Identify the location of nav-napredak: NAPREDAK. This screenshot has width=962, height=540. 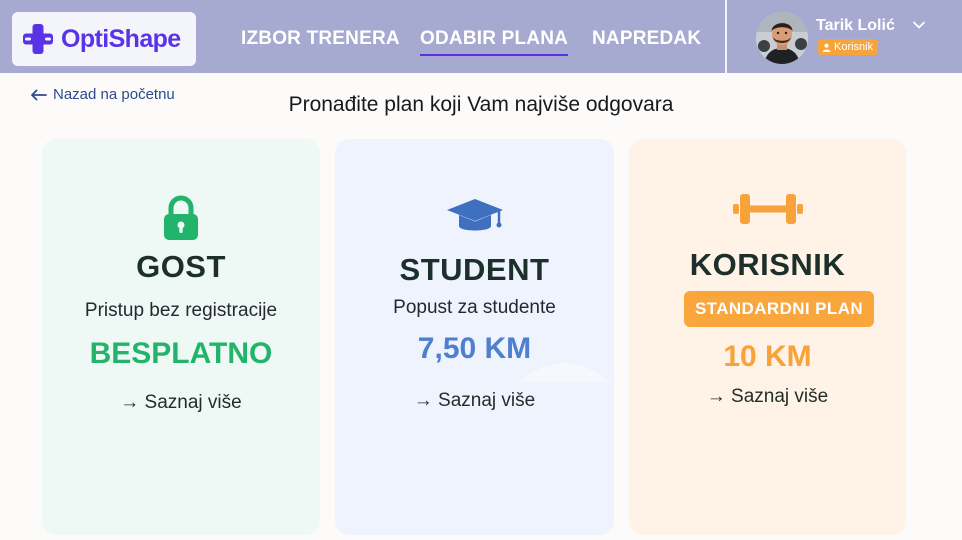
(646, 39).